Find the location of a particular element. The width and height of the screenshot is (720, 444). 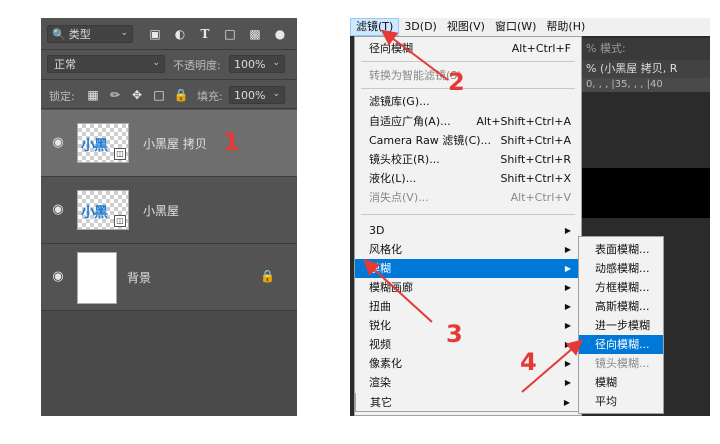

menubar-view: 视图(V) is located at coordinates (466, 27).